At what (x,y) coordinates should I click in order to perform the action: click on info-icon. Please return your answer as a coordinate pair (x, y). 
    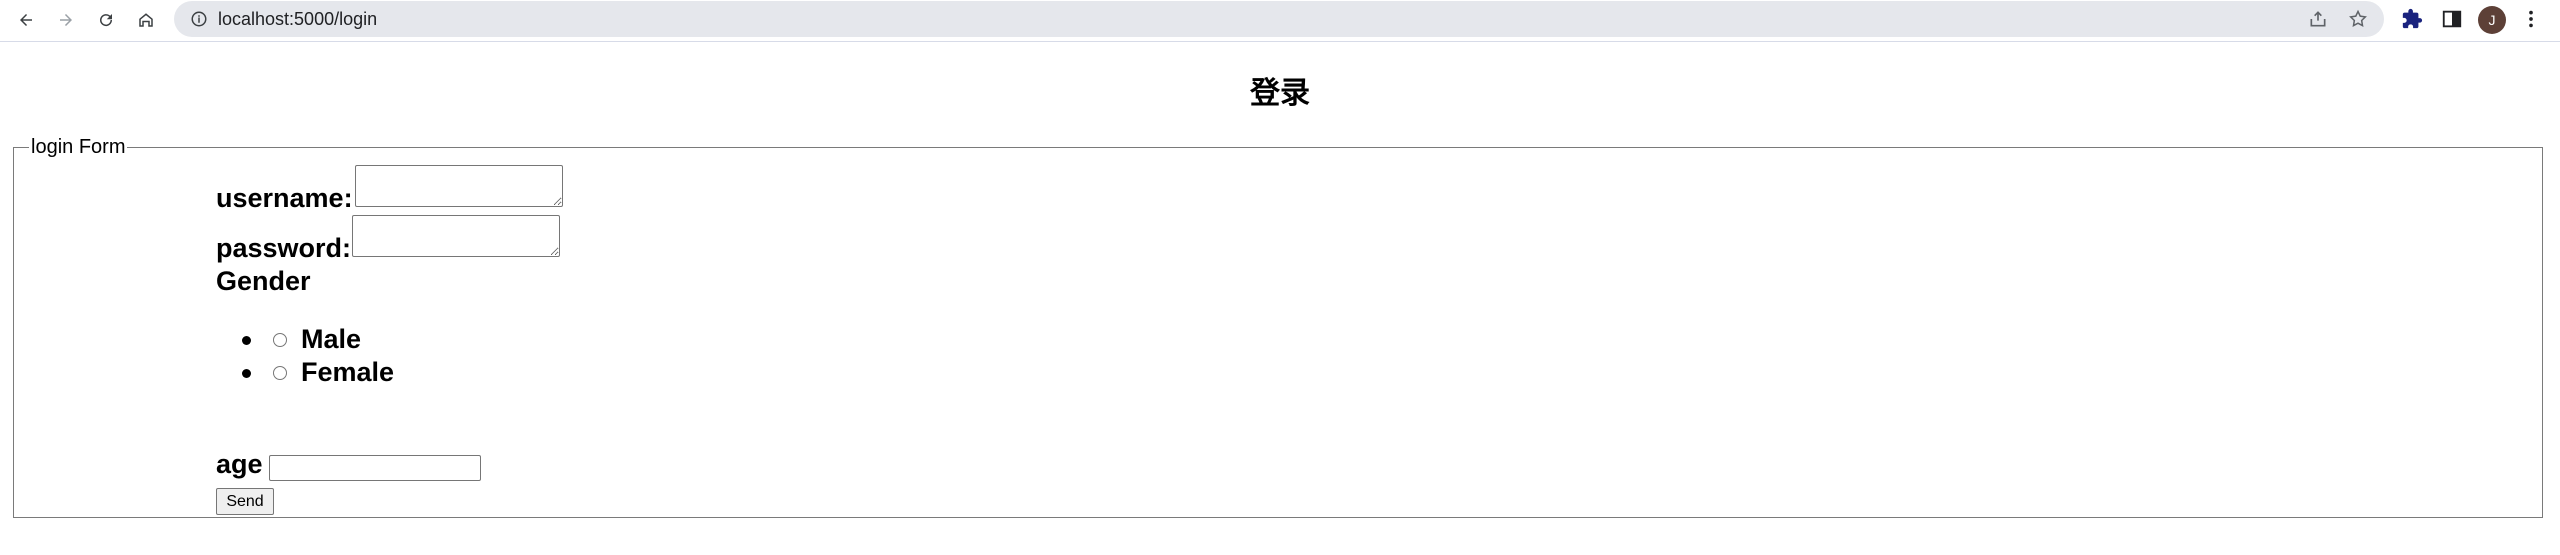
    Looking at the image, I should click on (199, 19).